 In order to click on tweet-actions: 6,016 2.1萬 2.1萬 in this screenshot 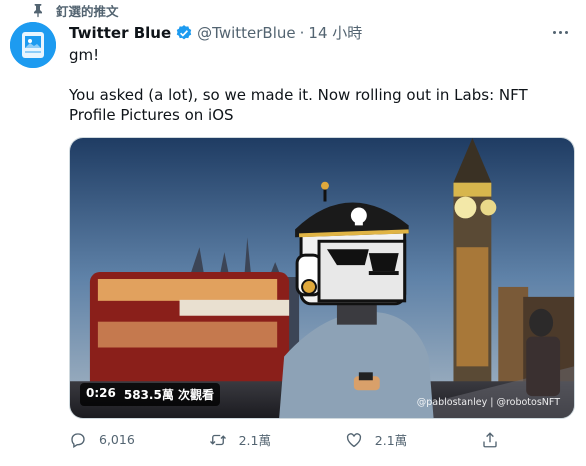, I will do `click(284, 439)`.